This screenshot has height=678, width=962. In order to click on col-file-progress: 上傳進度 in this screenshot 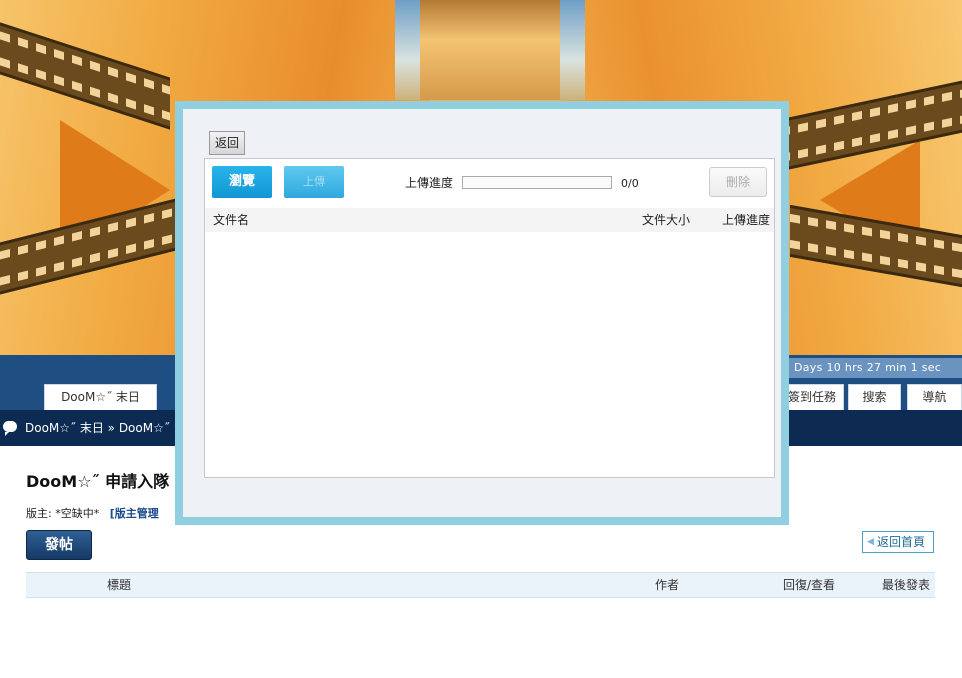, I will do `click(746, 220)`.